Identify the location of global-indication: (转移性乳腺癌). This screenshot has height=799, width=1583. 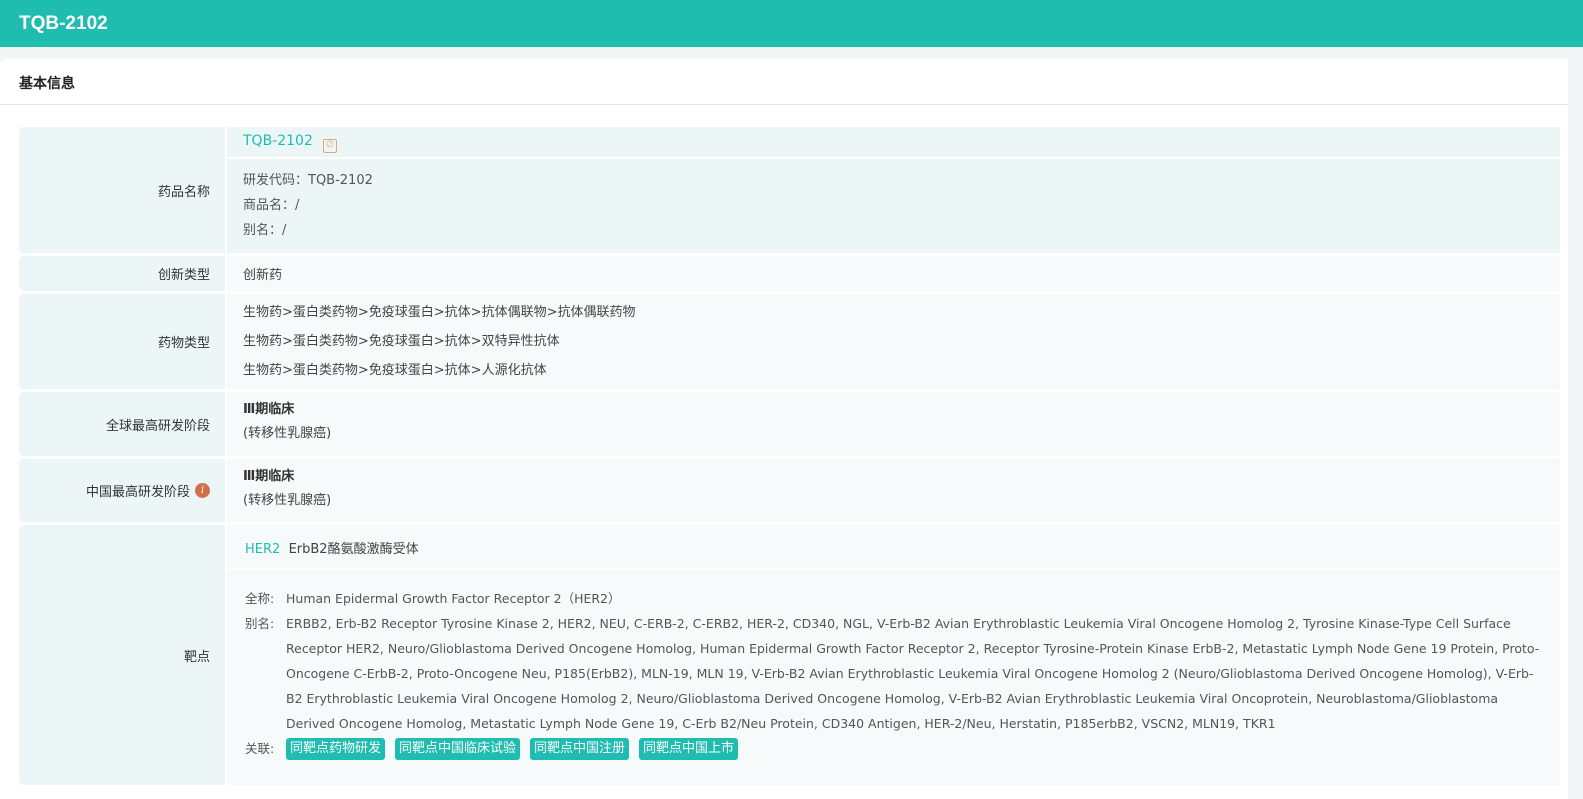
(287, 433).